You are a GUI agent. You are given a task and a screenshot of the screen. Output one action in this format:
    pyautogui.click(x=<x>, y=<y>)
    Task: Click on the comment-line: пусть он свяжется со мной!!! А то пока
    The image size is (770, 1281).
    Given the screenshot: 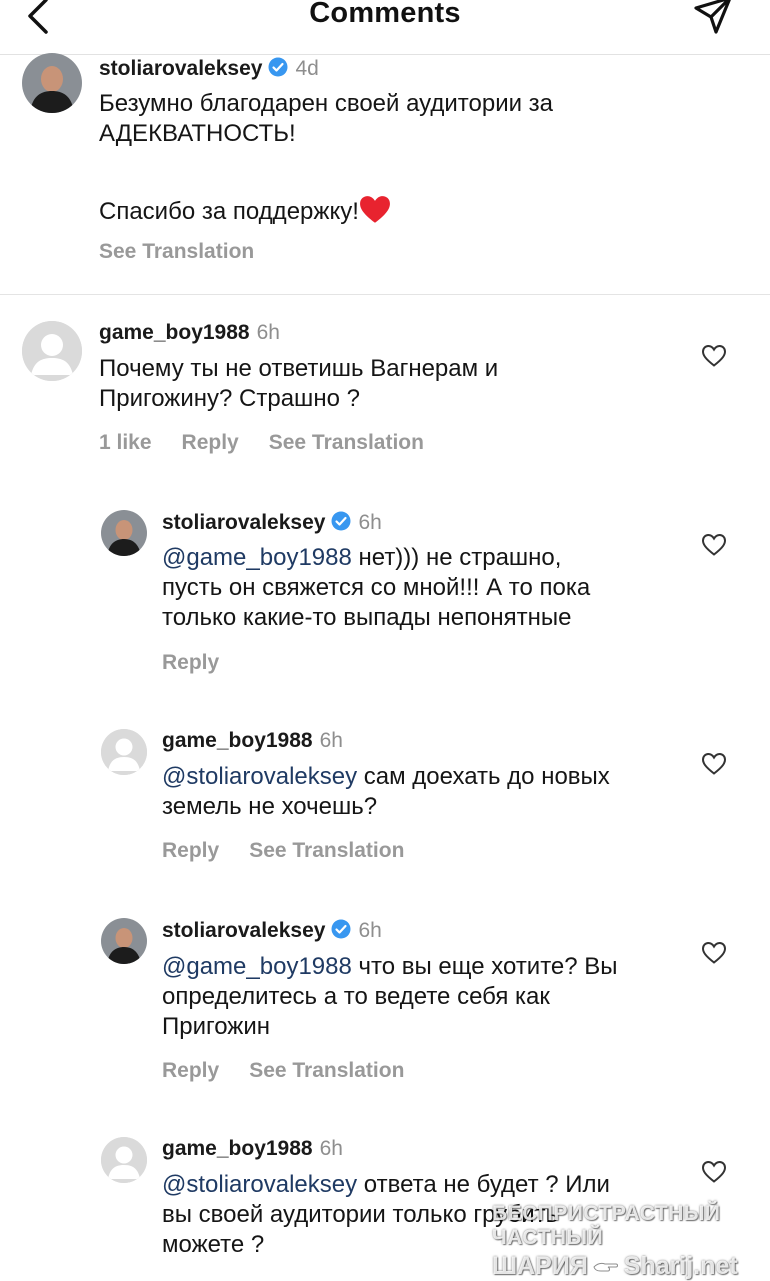 What is the action you would take?
    pyautogui.click(x=376, y=587)
    